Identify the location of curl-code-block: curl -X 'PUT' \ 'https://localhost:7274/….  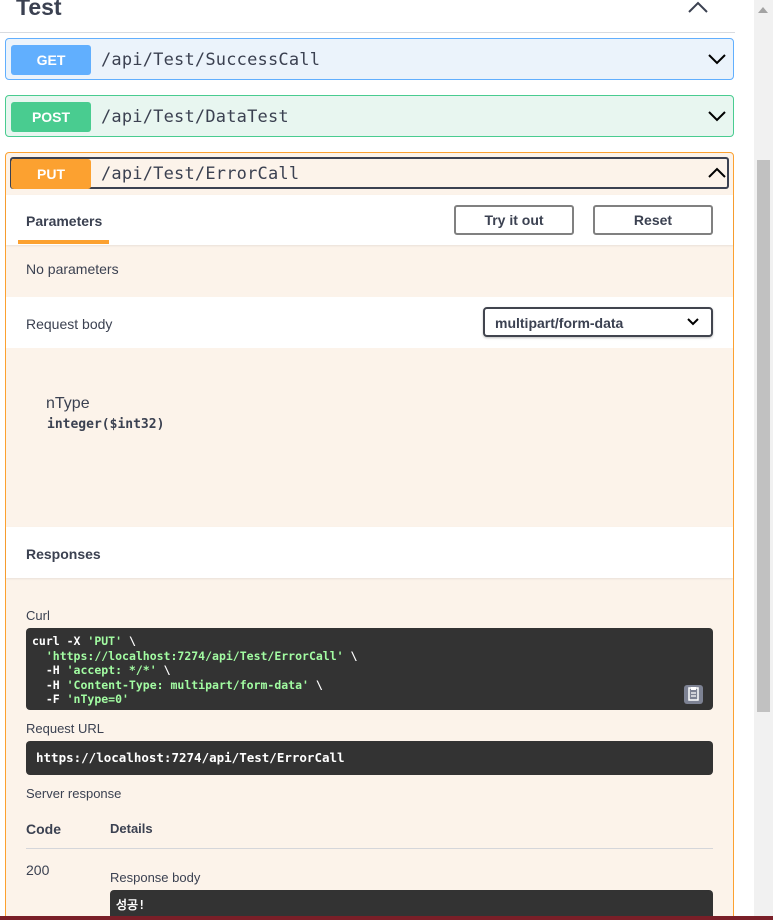
(369, 669).